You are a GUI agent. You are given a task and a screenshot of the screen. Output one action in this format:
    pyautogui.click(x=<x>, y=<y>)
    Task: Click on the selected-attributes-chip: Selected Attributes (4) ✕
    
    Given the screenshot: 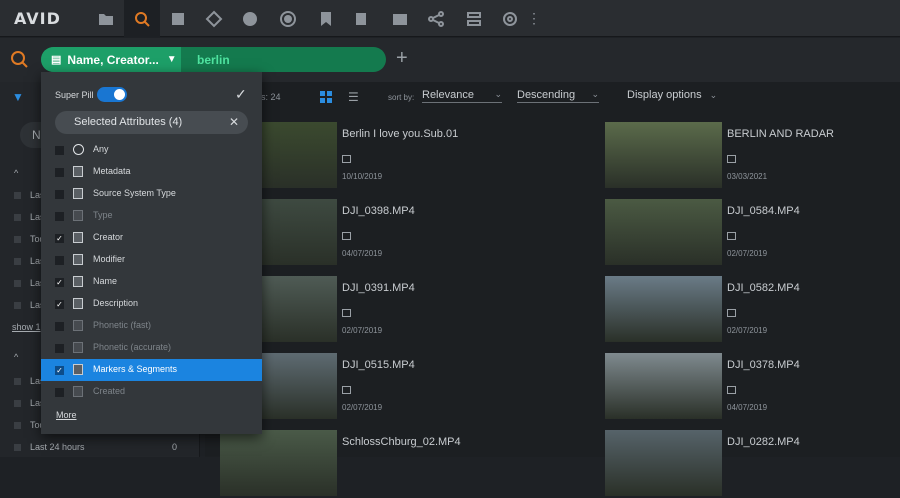 What is the action you would take?
    pyautogui.click(x=151, y=122)
    